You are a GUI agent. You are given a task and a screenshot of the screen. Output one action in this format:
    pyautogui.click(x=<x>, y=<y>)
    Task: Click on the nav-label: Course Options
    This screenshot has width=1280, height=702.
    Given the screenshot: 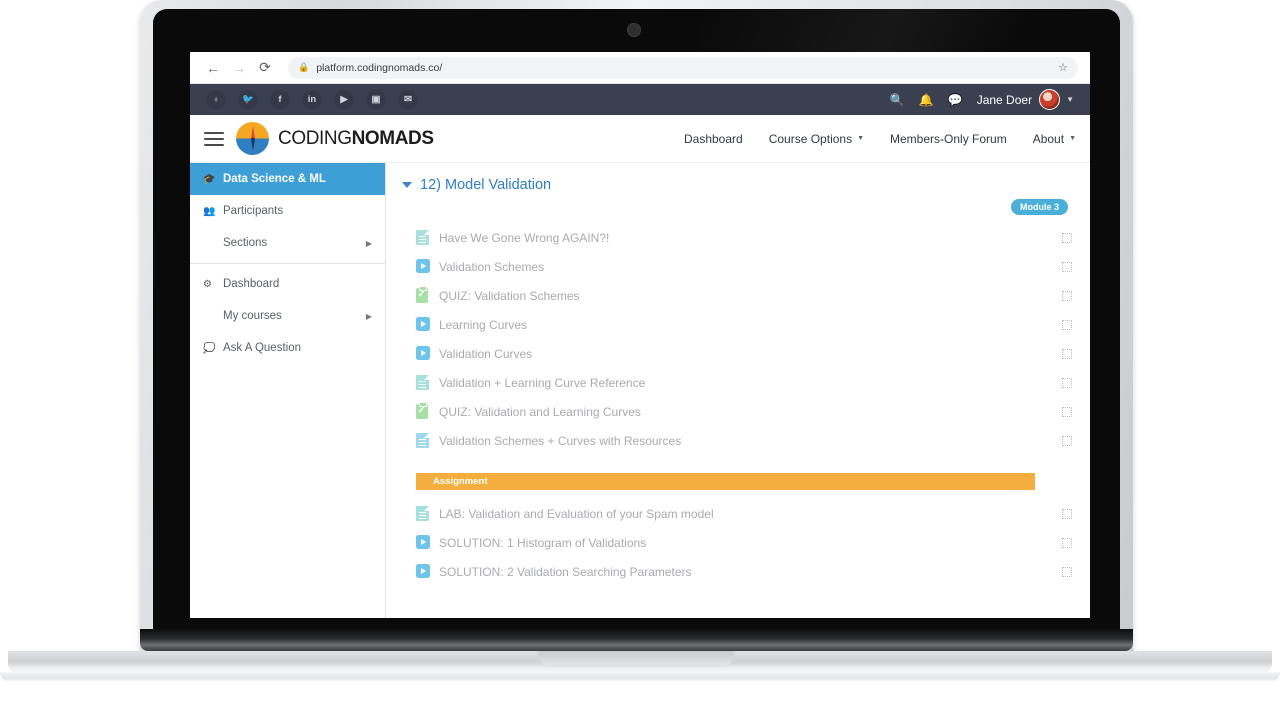 What is the action you would take?
    pyautogui.click(x=810, y=138)
    